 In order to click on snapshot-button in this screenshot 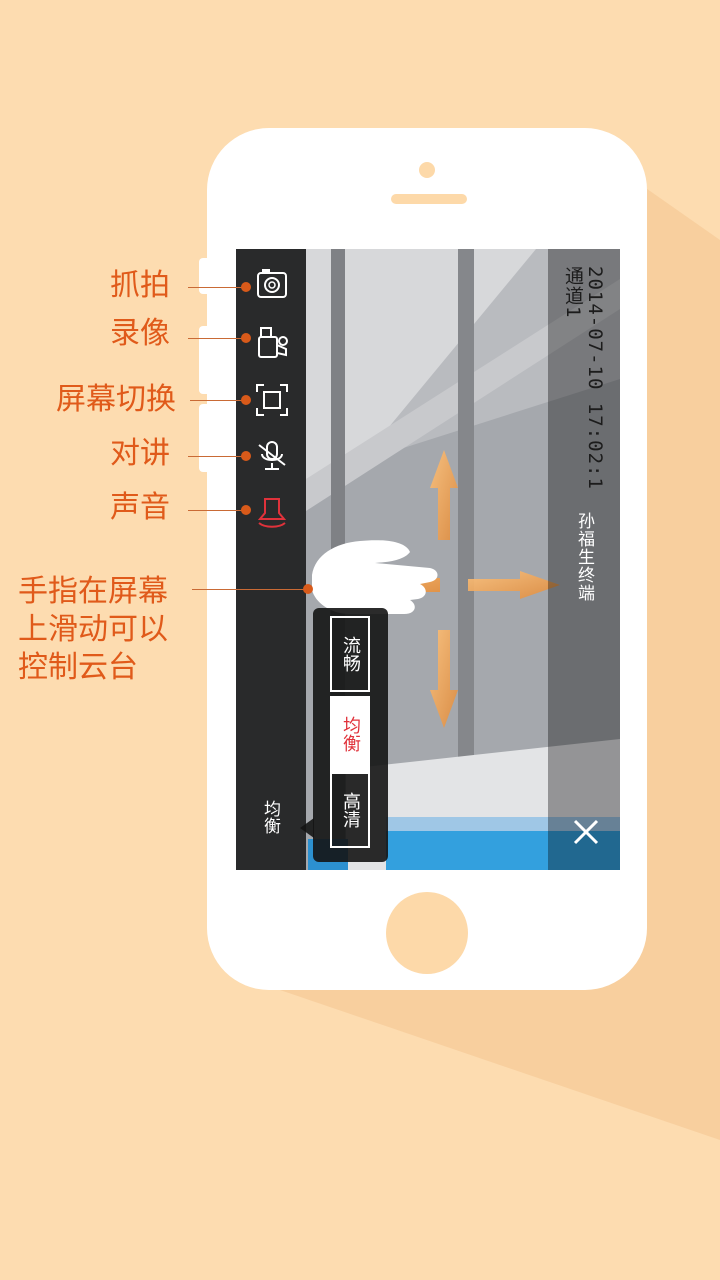, I will do `click(272, 284)`.